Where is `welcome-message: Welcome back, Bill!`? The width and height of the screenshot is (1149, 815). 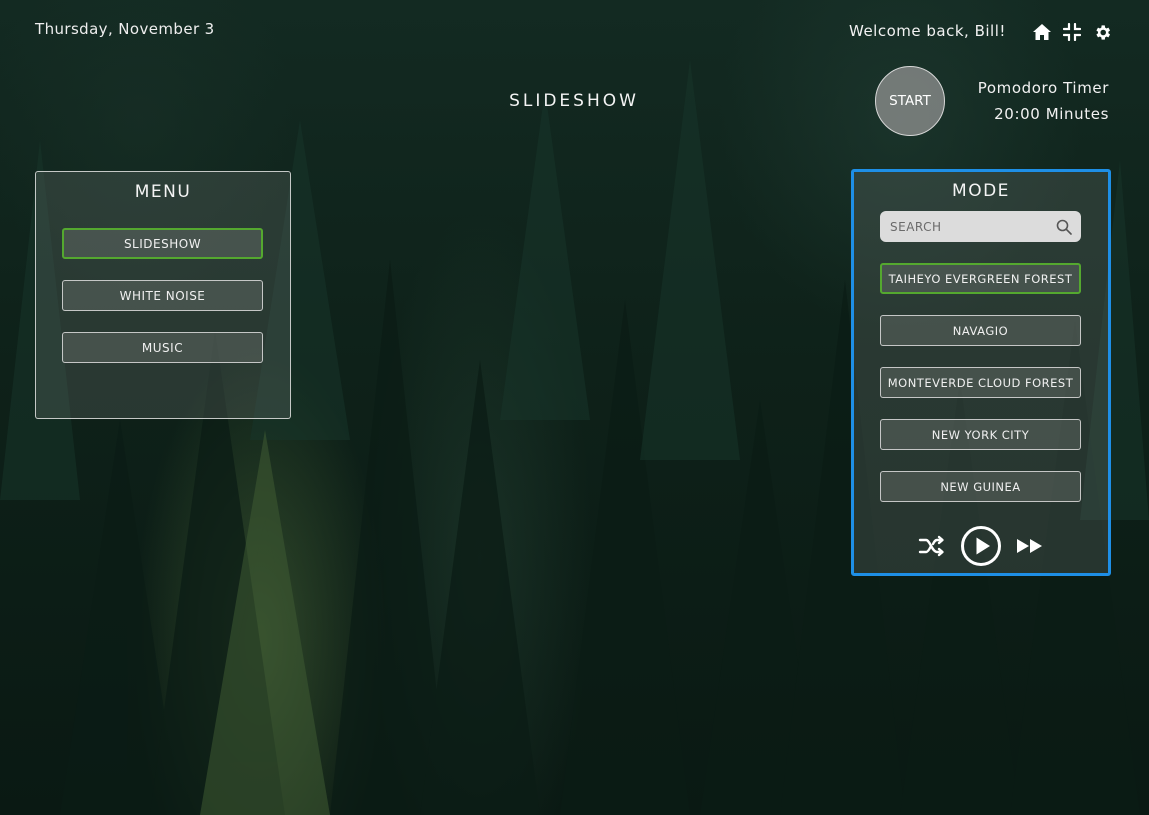
welcome-message: Welcome back, Bill! is located at coordinates (927, 31).